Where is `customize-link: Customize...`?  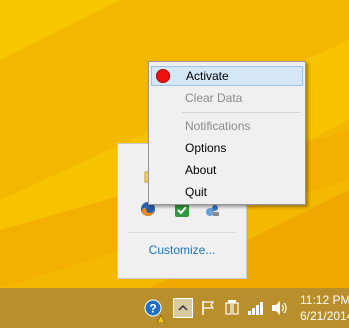 customize-link: Customize... is located at coordinates (182, 250).